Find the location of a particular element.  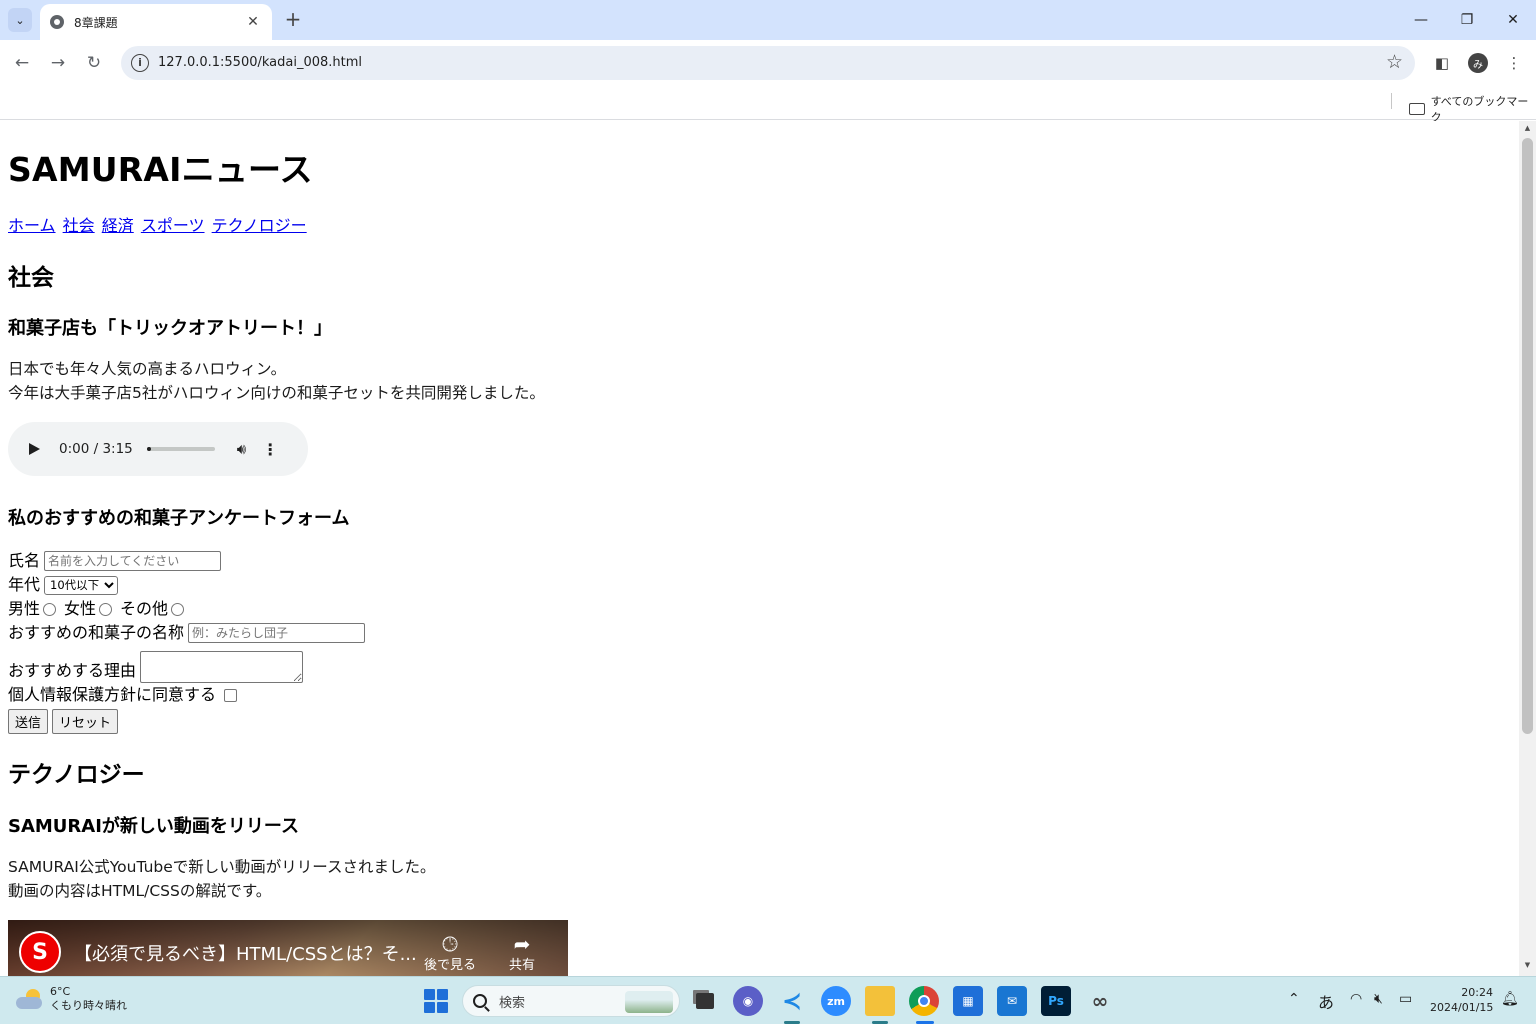

clock: 20:24 2024/01/15 is located at coordinates (1461, 1000).